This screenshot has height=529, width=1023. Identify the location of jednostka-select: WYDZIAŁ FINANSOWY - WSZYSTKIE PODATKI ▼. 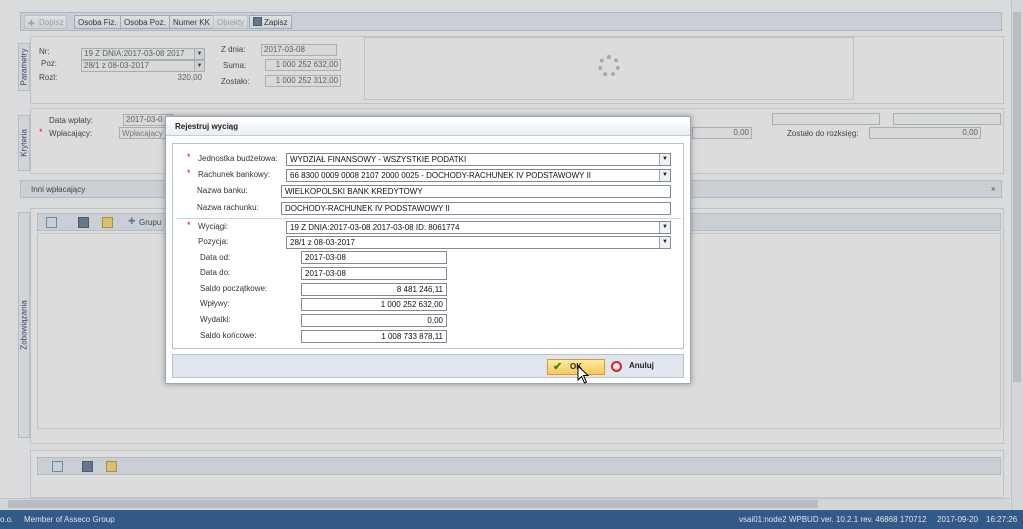
(478, 159).